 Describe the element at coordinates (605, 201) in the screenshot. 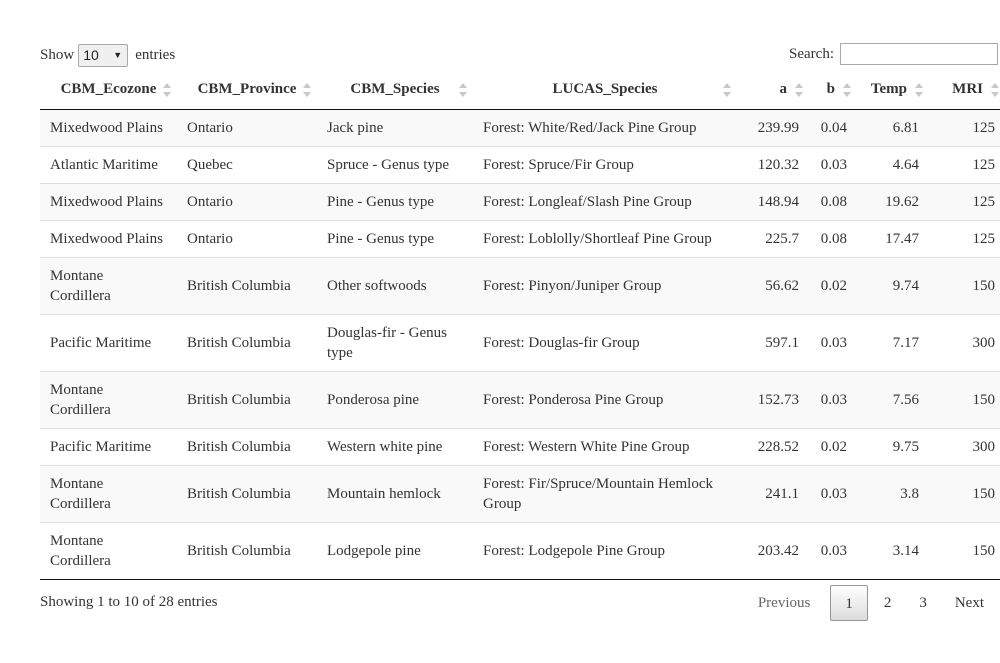

I see `cell-lucas-species: Forest: Longleaf/Slash Pine Group` at that location.